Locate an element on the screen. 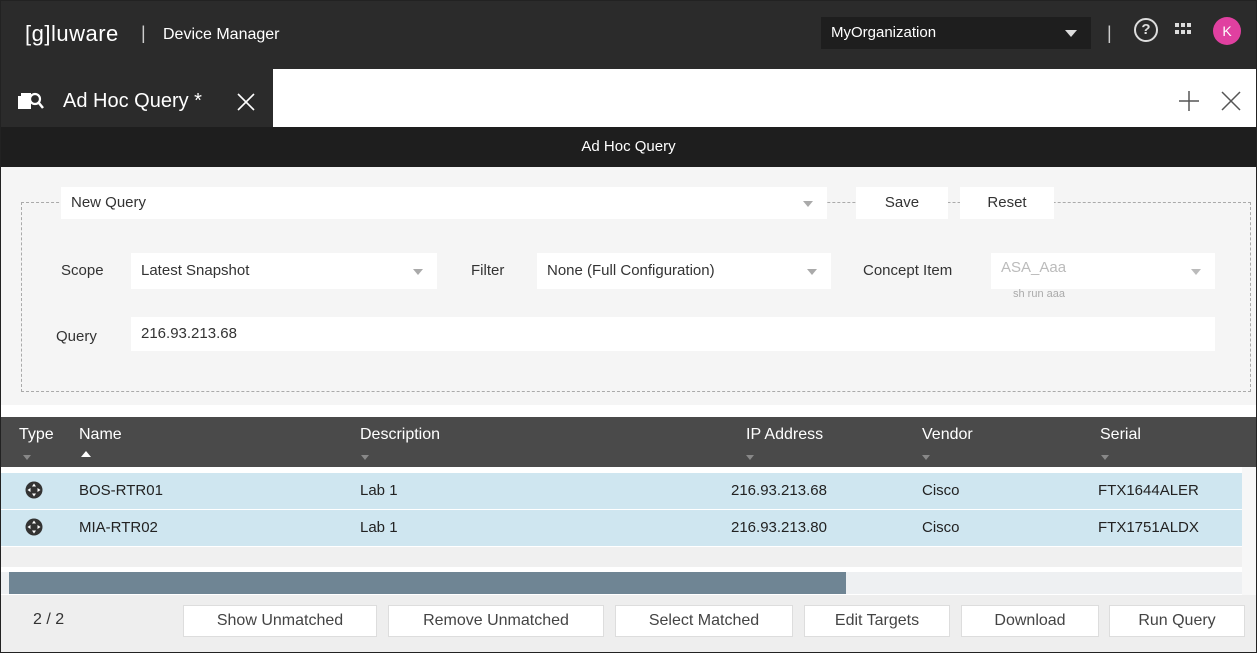 The width and height of the screenshot is (1257, 653). filter-value: None (Full Configuration) is located at coordinates (631, 270).